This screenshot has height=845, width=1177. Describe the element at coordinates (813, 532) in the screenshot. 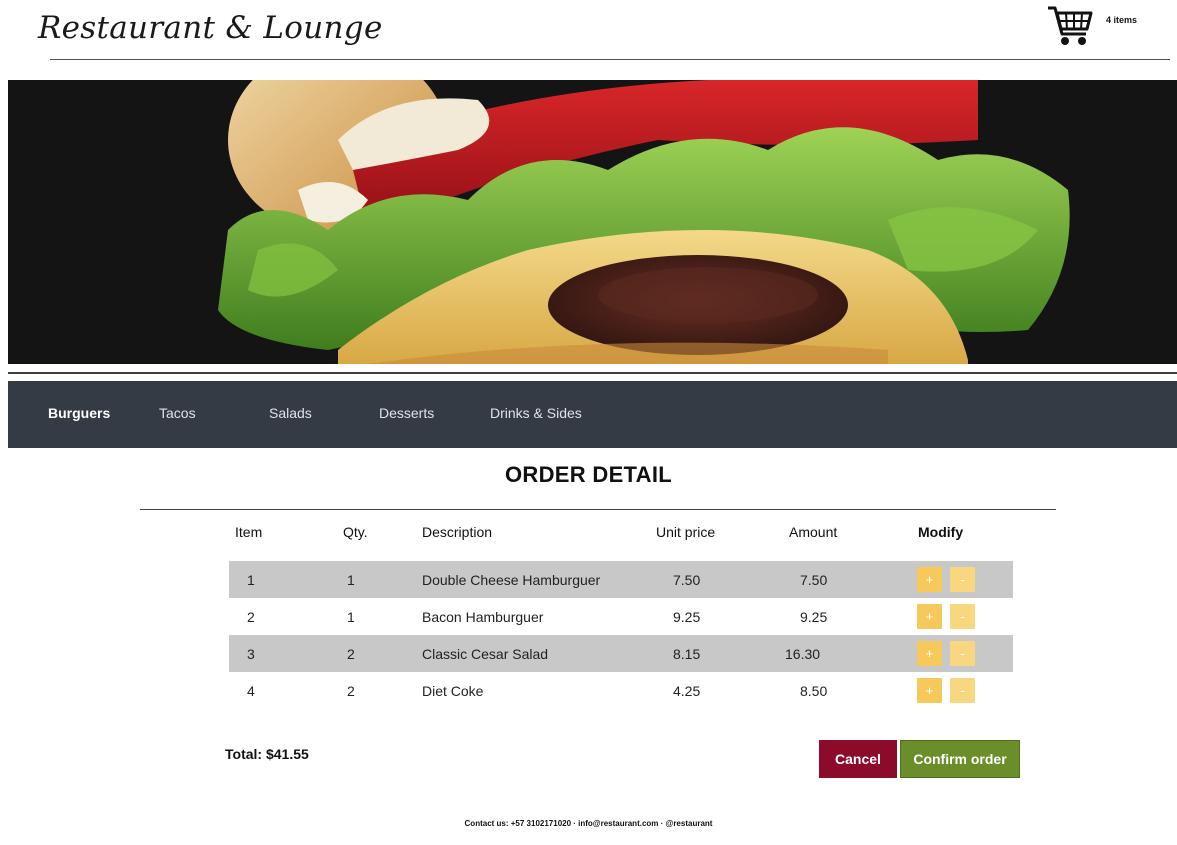

I see `column-header-amount: Amount` at that location.